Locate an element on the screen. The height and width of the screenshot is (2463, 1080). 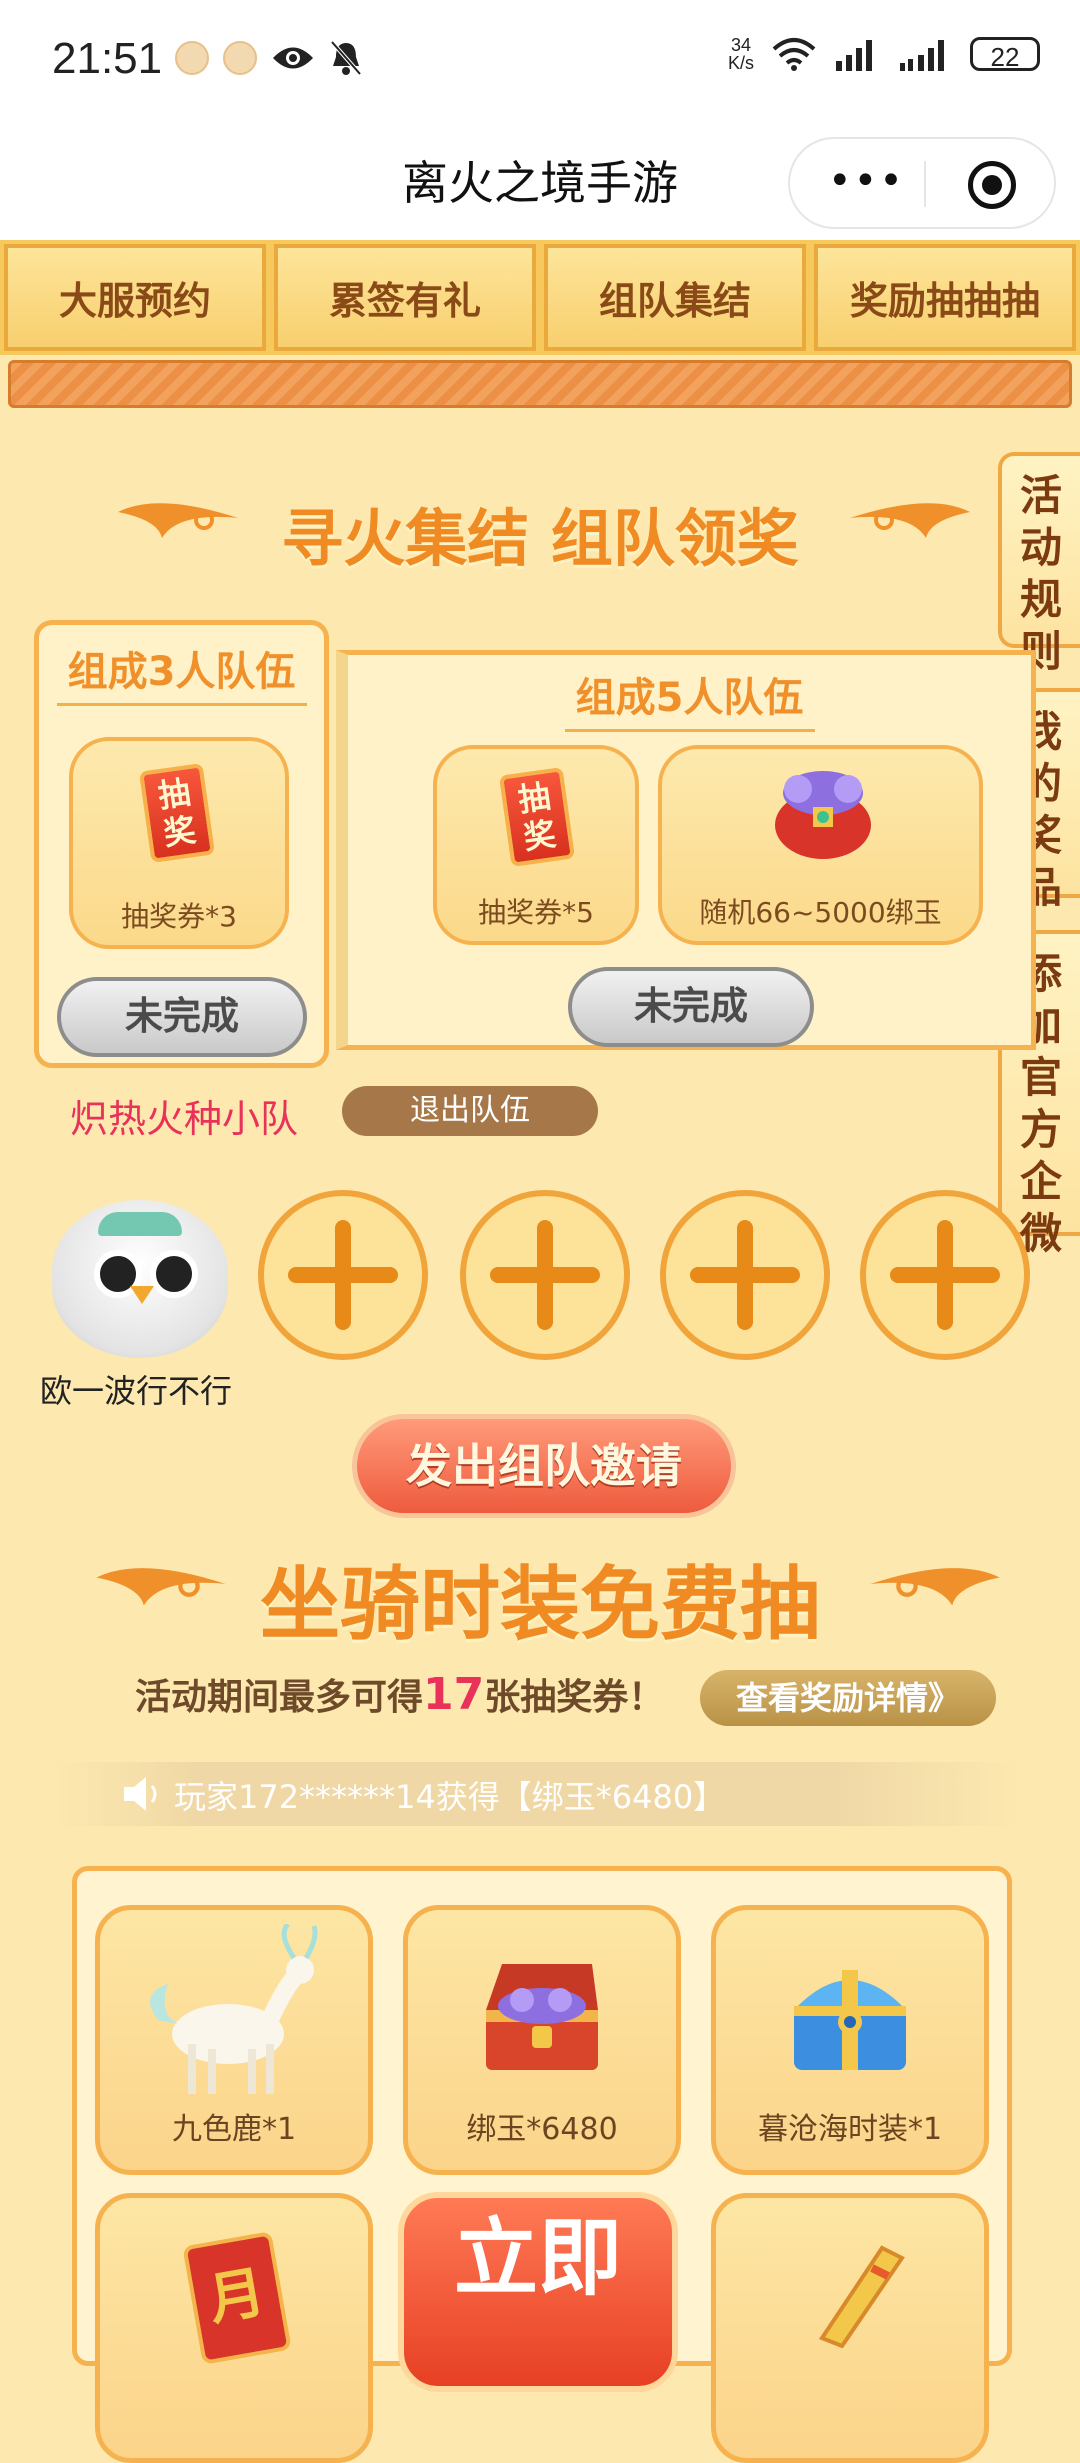
network-speed-text: 34 K/s is located at coordinates (740, 54).